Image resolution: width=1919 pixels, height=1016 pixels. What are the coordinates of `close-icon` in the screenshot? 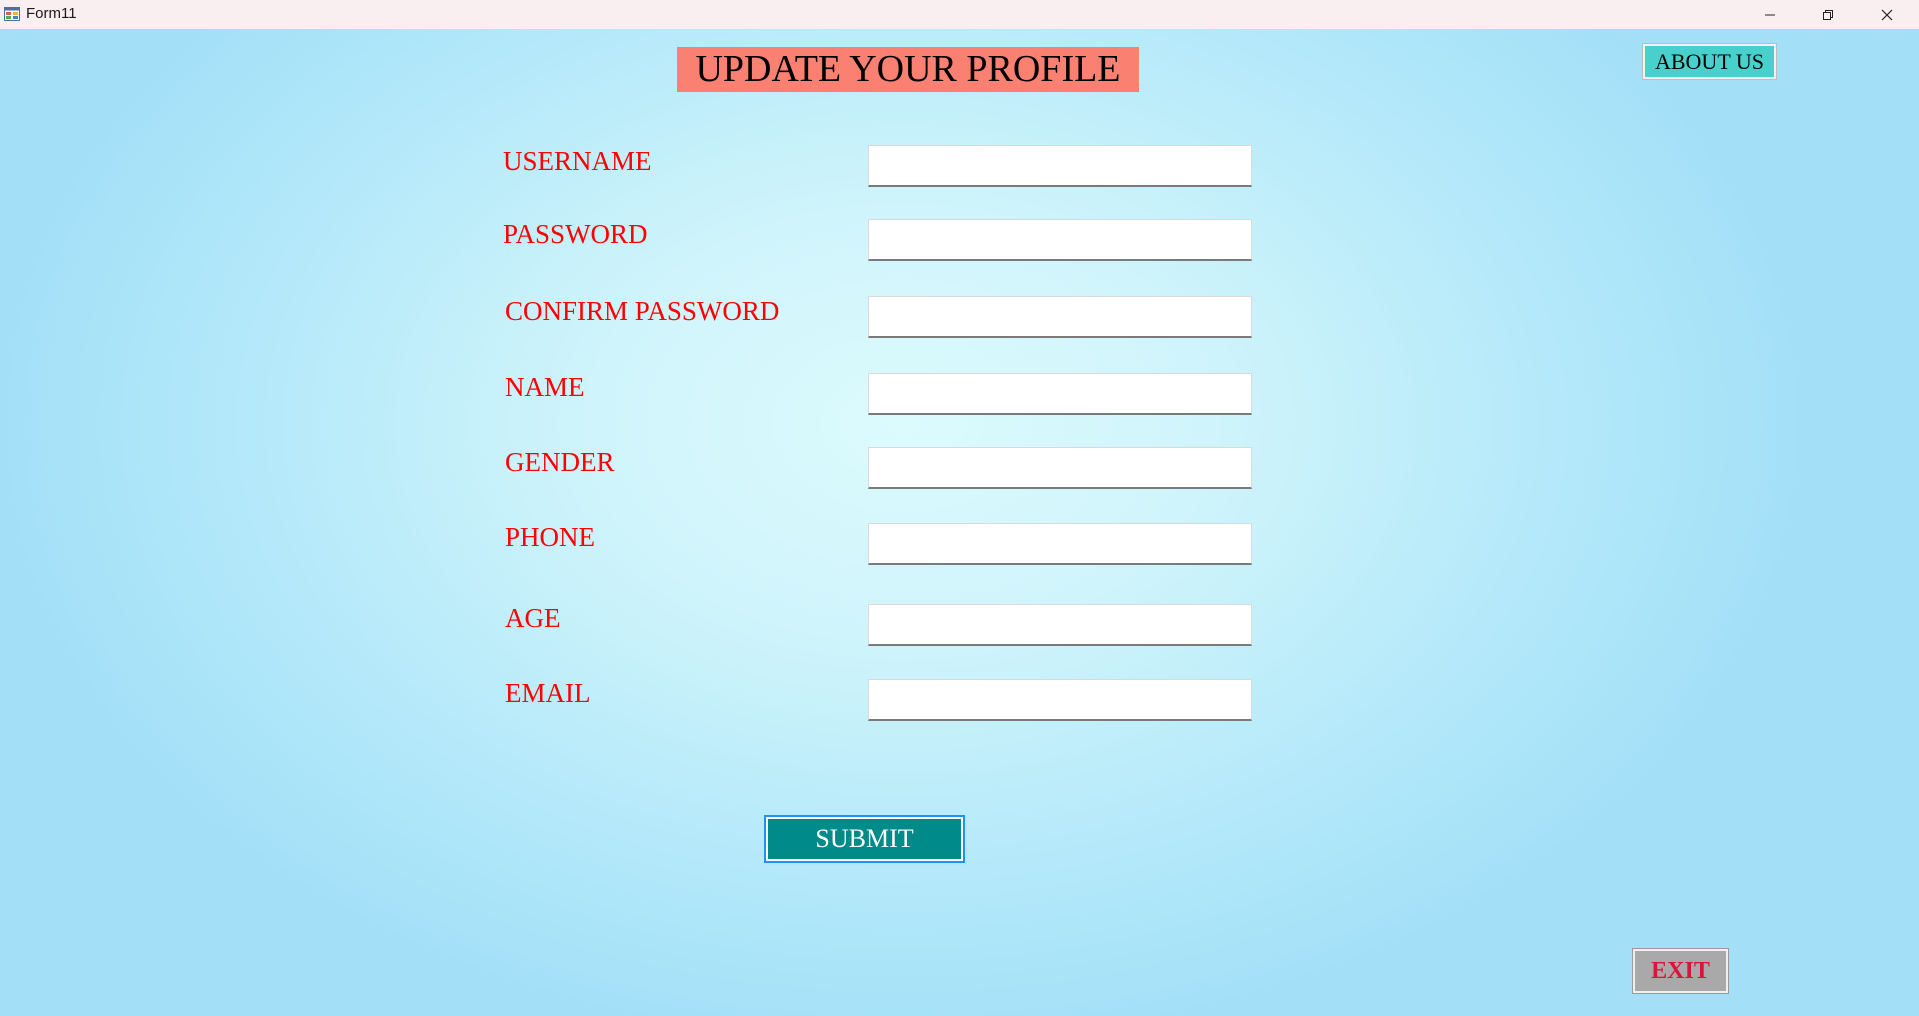 It's located at (1887, 15).